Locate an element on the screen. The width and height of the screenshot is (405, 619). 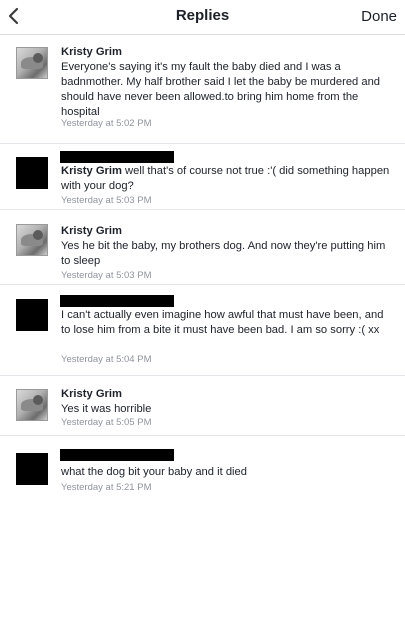
reply-content: what the dog bit your baby and it died is located at coordinates (227, 472).